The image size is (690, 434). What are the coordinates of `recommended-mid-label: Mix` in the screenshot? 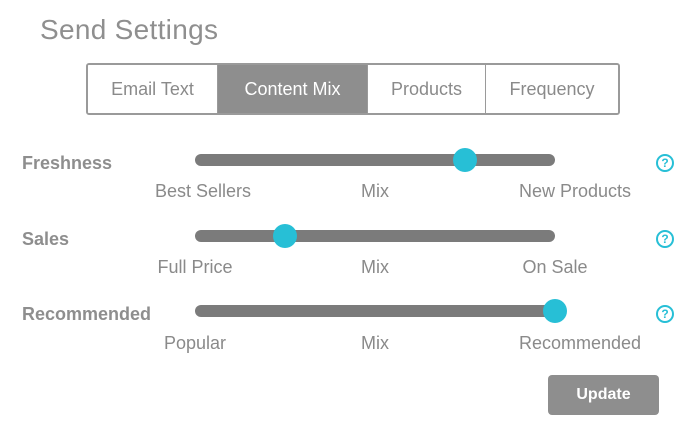 It's located at (375, 343).